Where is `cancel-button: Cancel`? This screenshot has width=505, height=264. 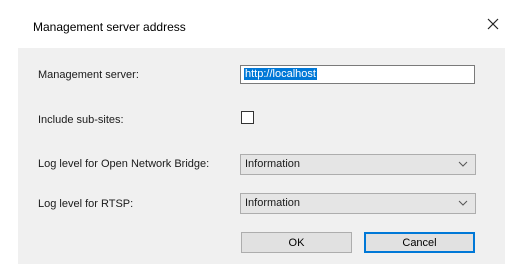 cancel-button: Cancel is located at coordinates (419, 242).